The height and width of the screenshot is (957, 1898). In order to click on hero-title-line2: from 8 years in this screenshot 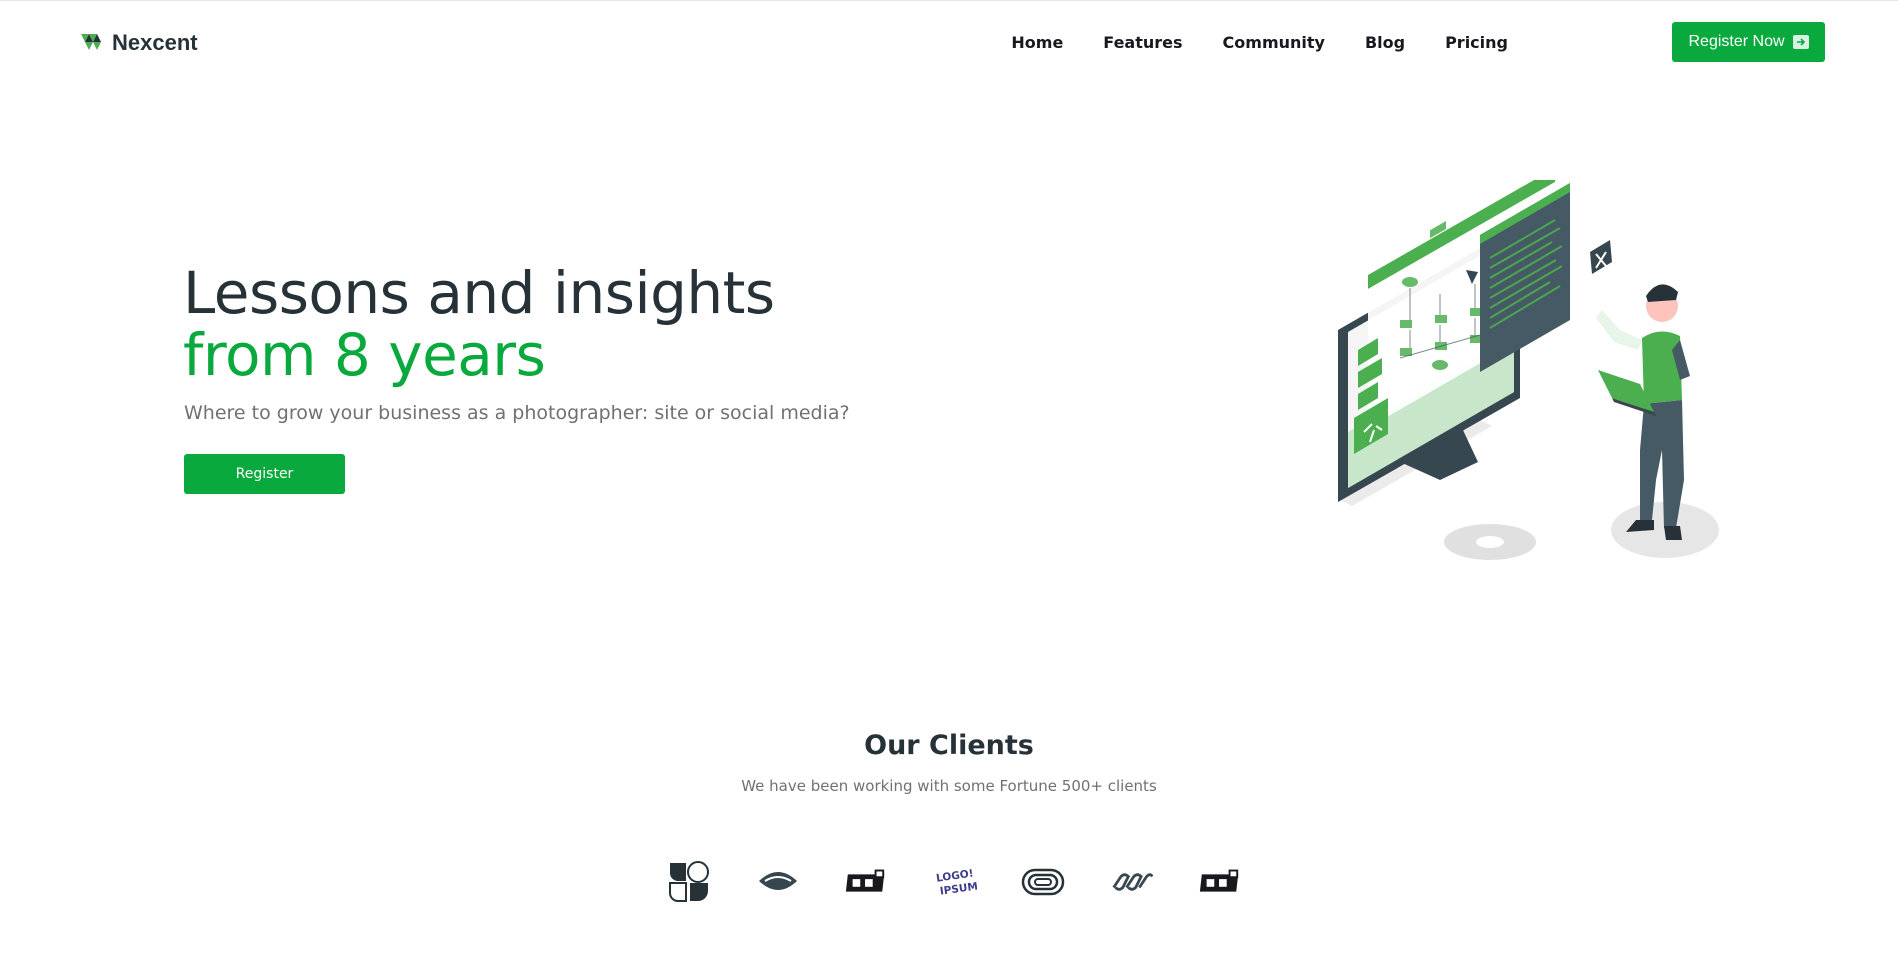, I will do `click(364, 355)`.